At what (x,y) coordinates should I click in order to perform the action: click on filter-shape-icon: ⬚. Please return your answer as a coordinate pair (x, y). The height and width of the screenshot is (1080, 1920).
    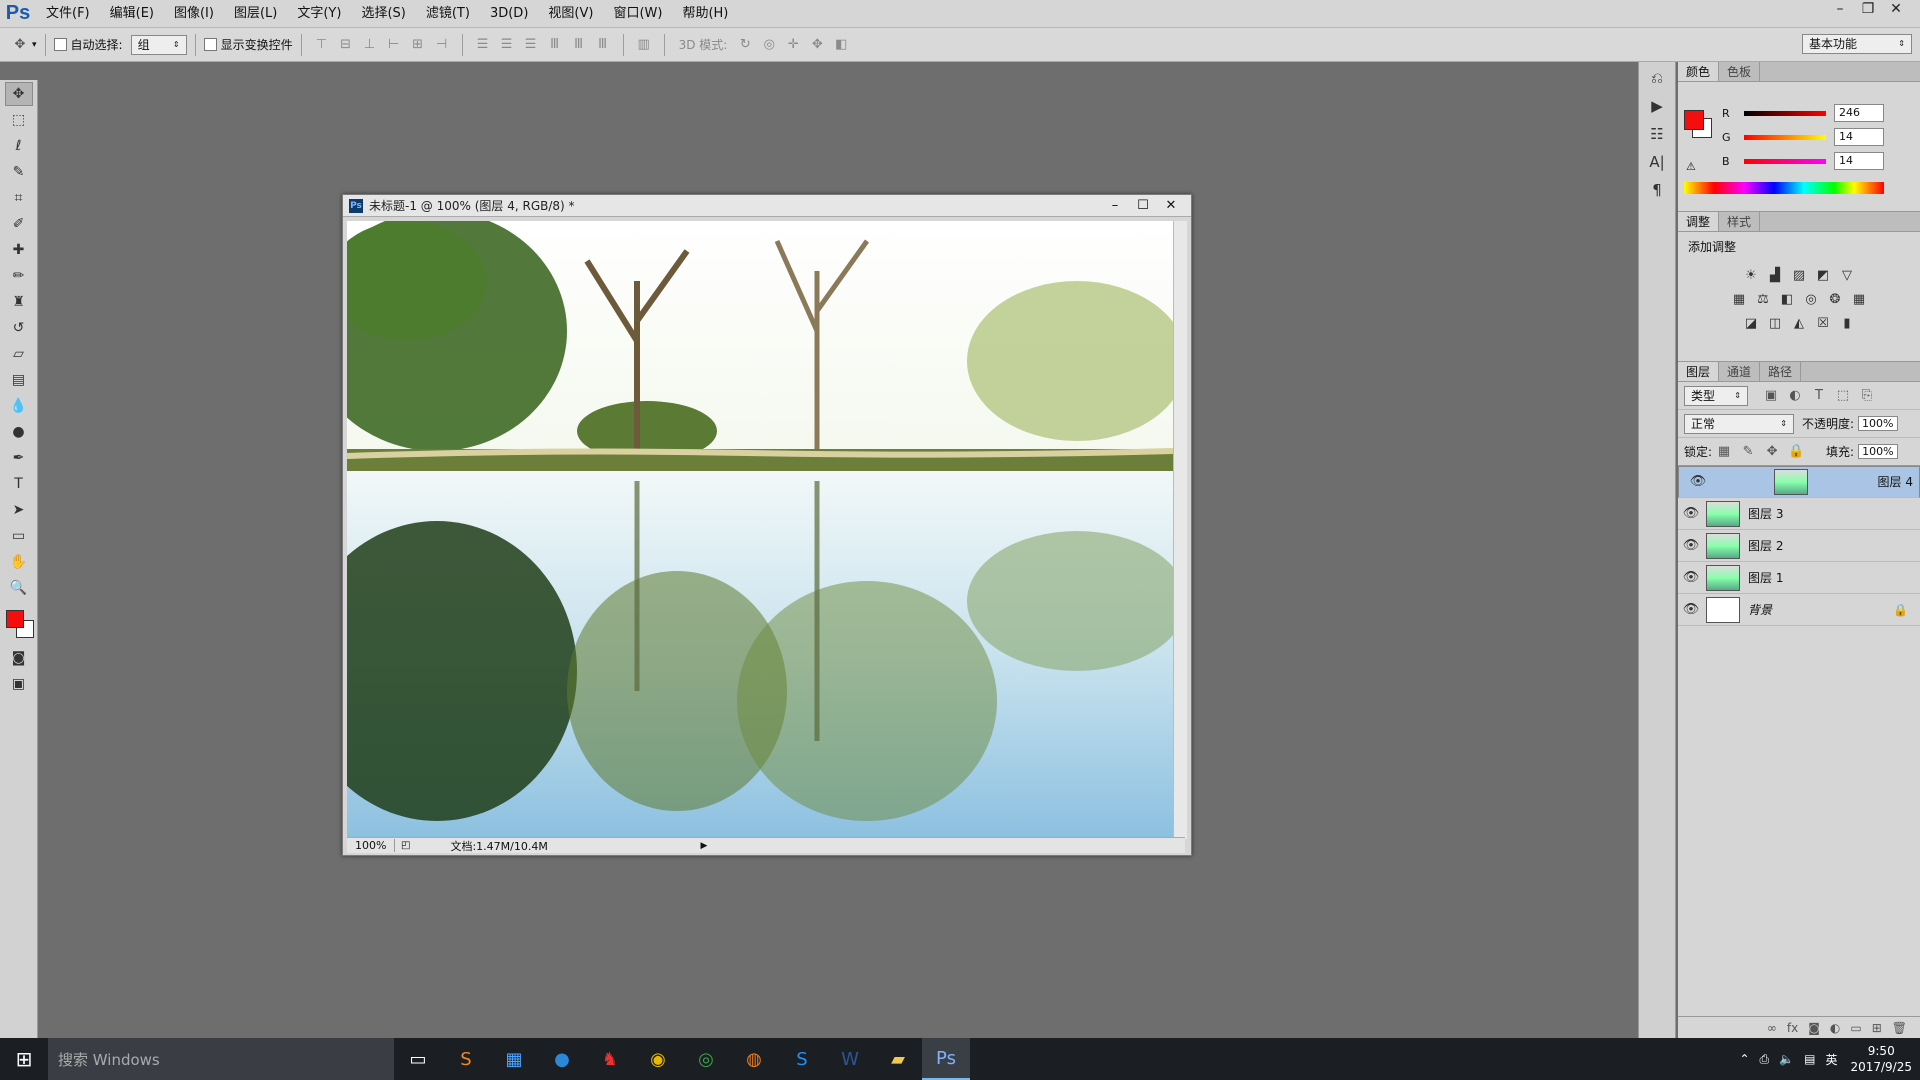
    Looking at the image, I should click on (1843, 396).